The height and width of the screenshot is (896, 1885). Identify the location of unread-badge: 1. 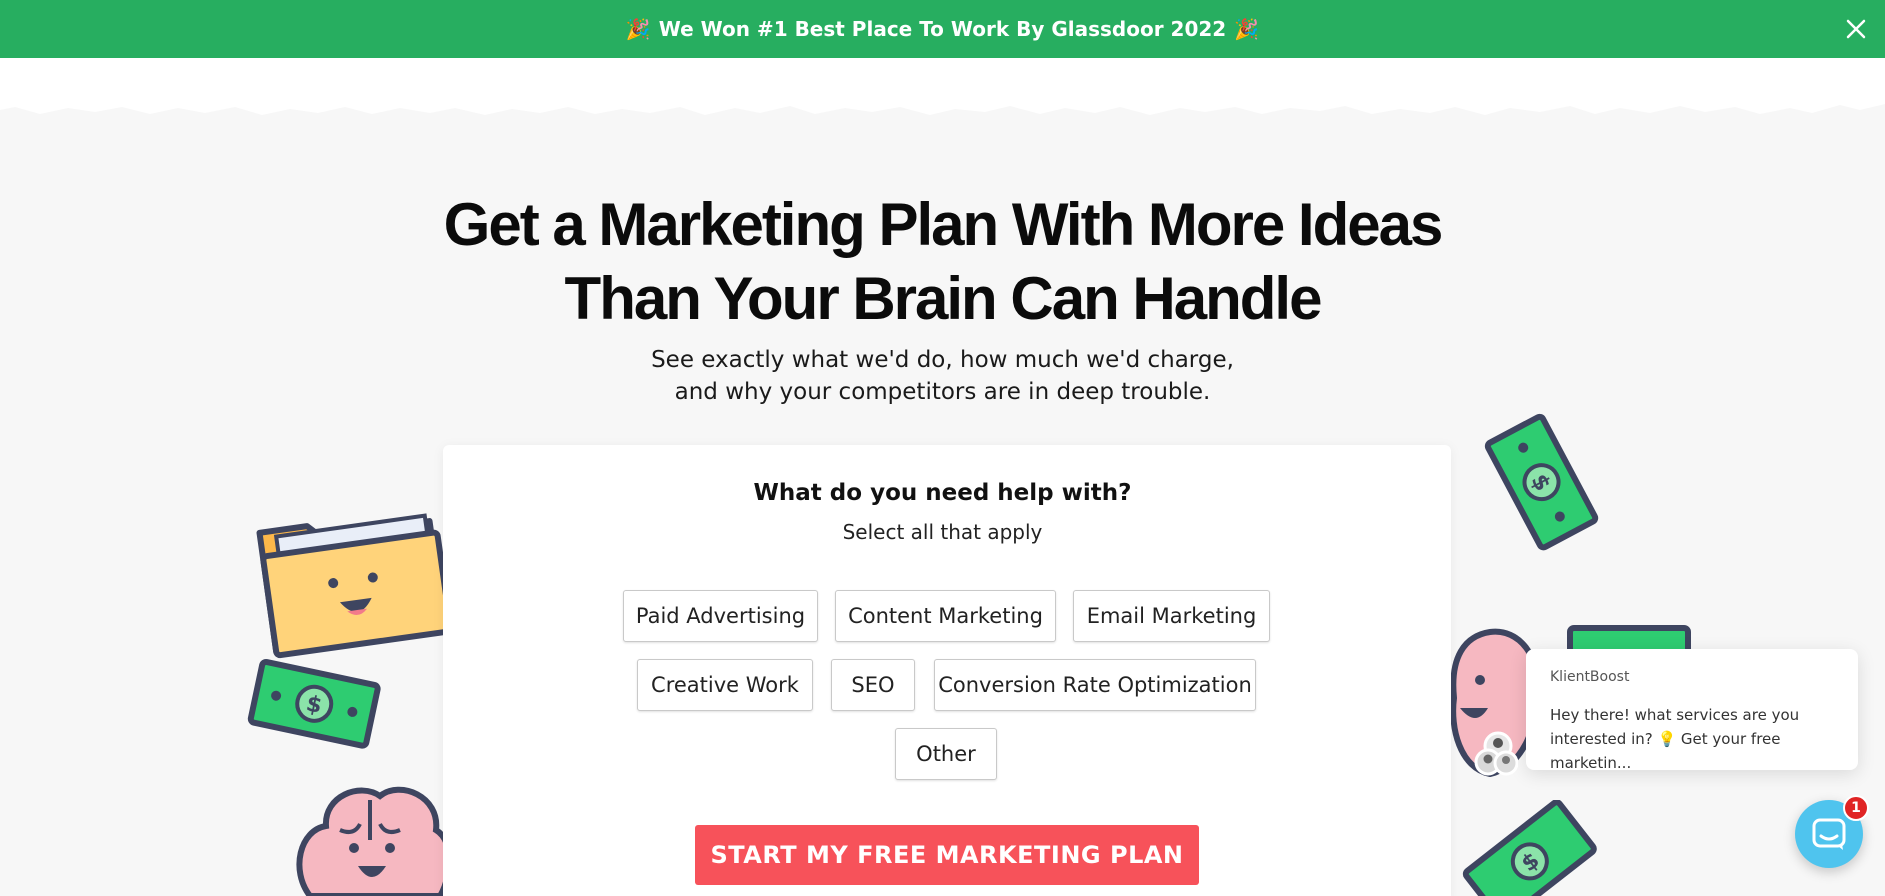
(1856, 808).